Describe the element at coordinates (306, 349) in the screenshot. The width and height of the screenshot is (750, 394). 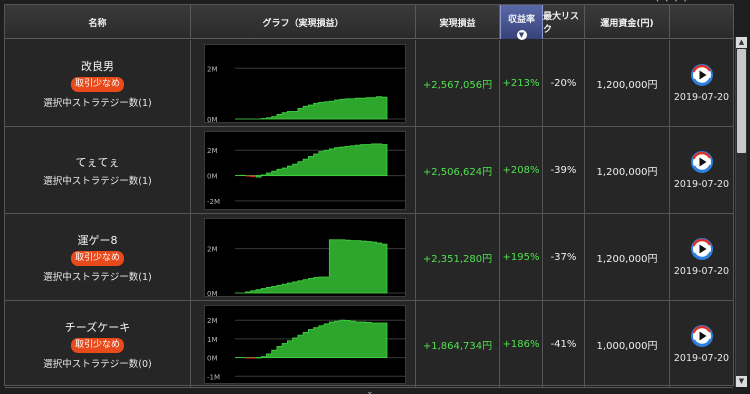
I see `profit-graph-svg: 2M 1M 0M -1M` at that location.